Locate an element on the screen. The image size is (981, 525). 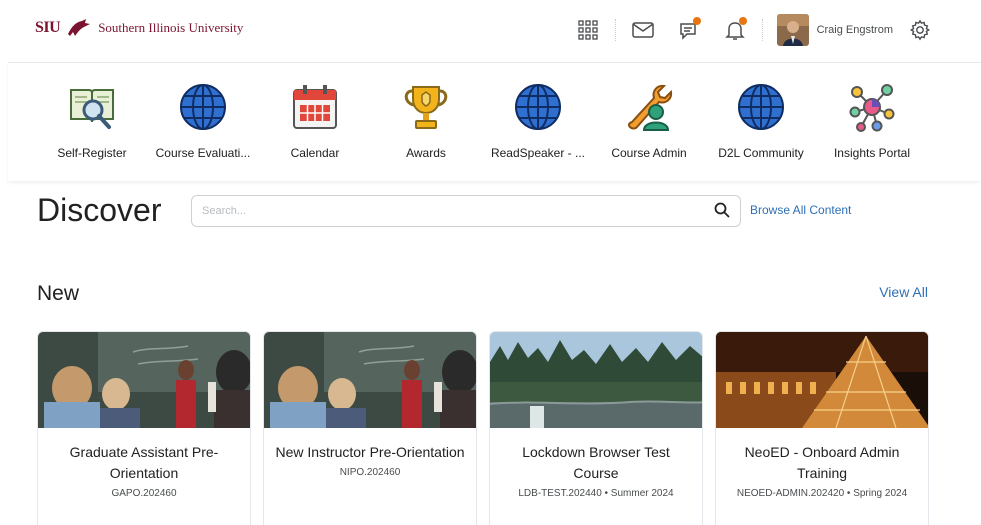
user-name: Craig Engstrom is located at coordinates (855, 30).